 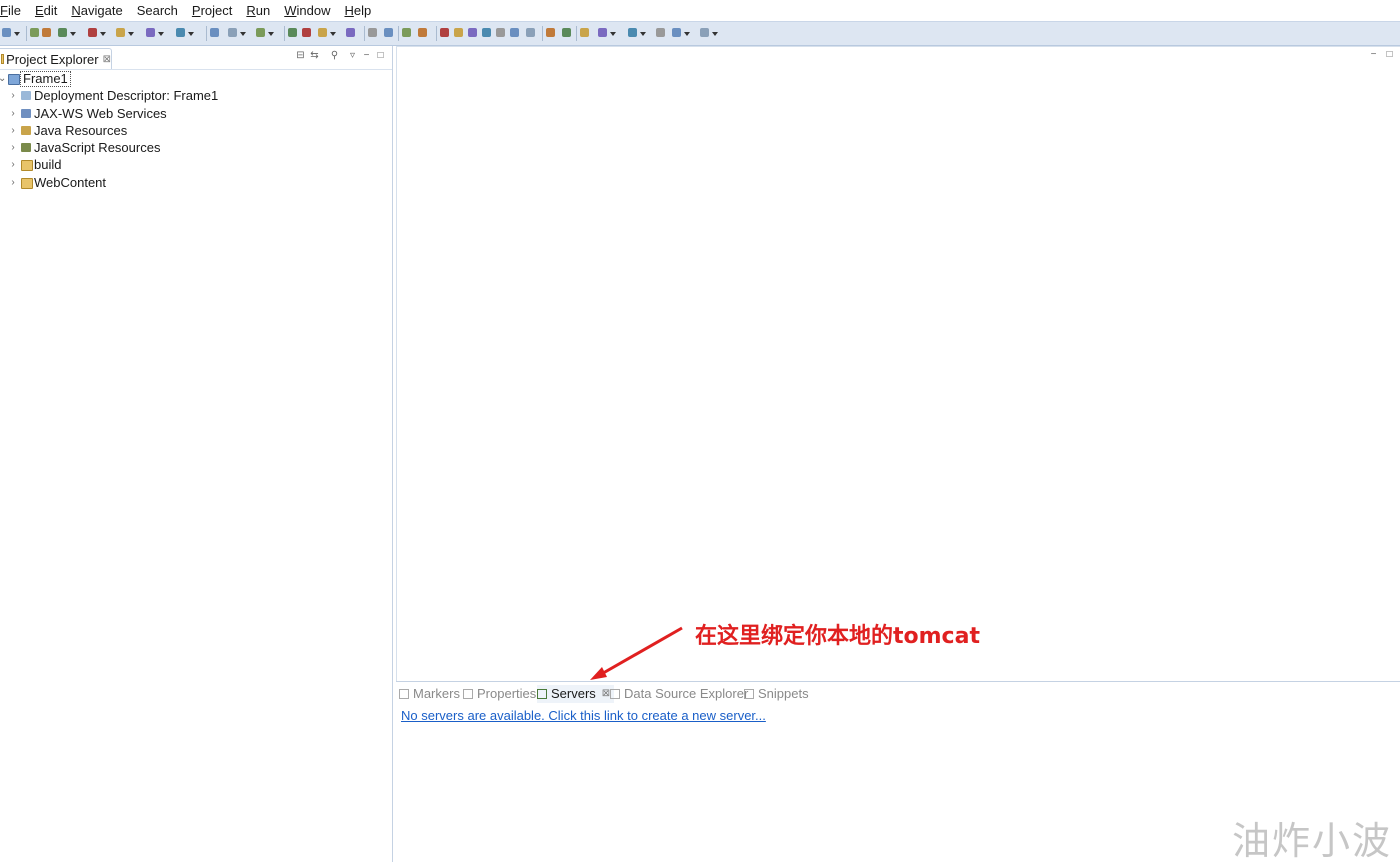 What do you see at coordinates (45, 79) in the screenshot?
I see `tree-root-label: Frame1` at bounding box center [45, 79].